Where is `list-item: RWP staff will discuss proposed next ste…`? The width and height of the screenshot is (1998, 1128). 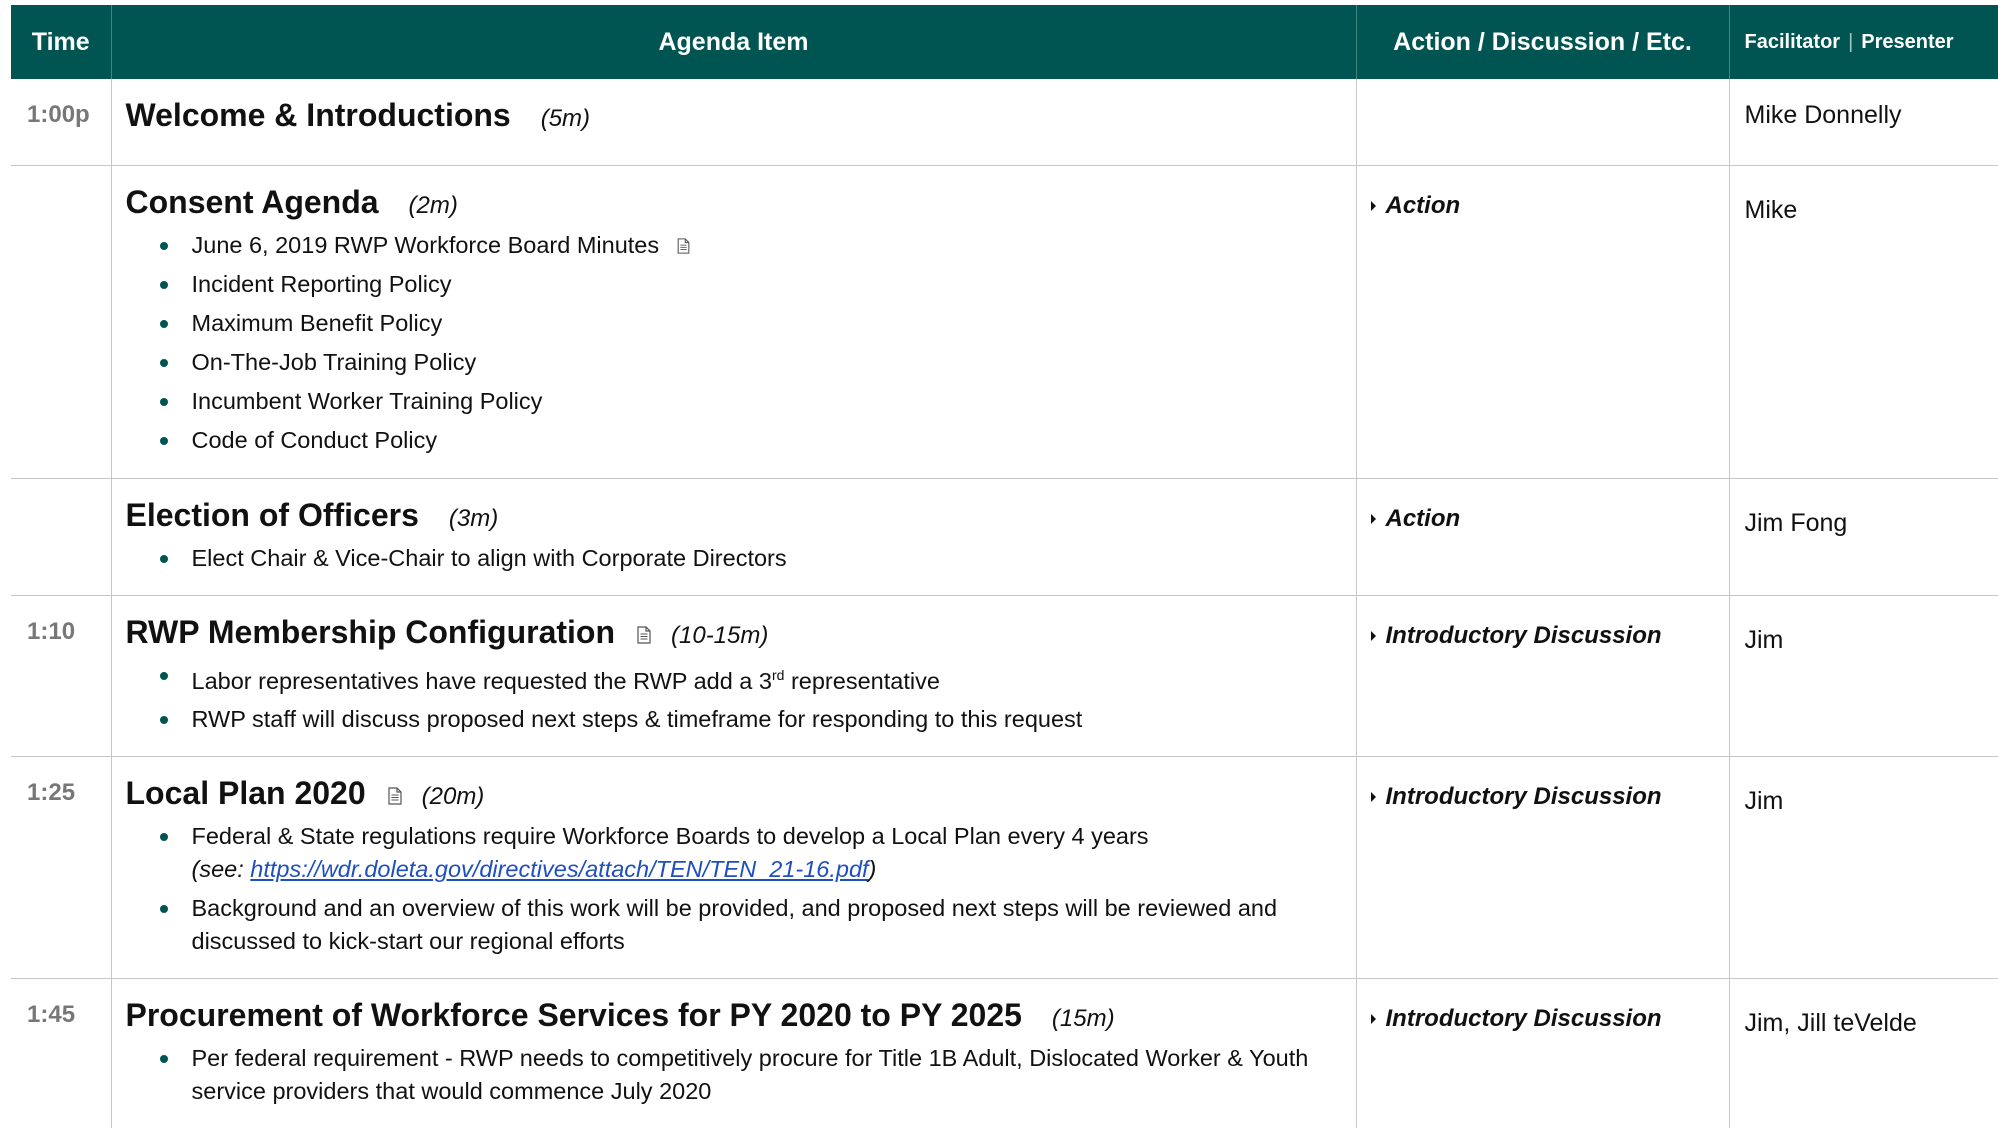
list-item: RWP staff will discuss proposed next ste… is located at coordinates (731, 719).